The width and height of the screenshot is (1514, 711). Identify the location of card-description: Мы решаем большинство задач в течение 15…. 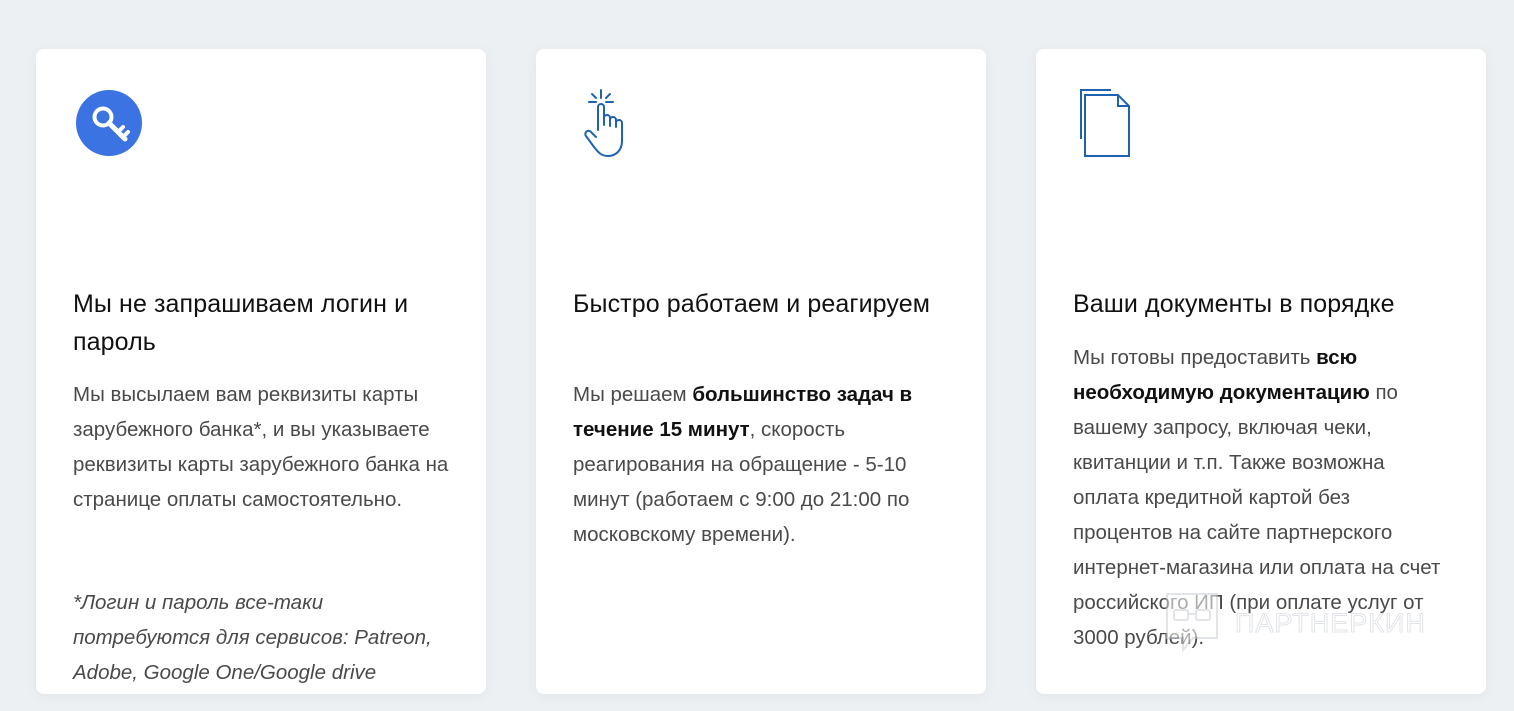
(761, 464).